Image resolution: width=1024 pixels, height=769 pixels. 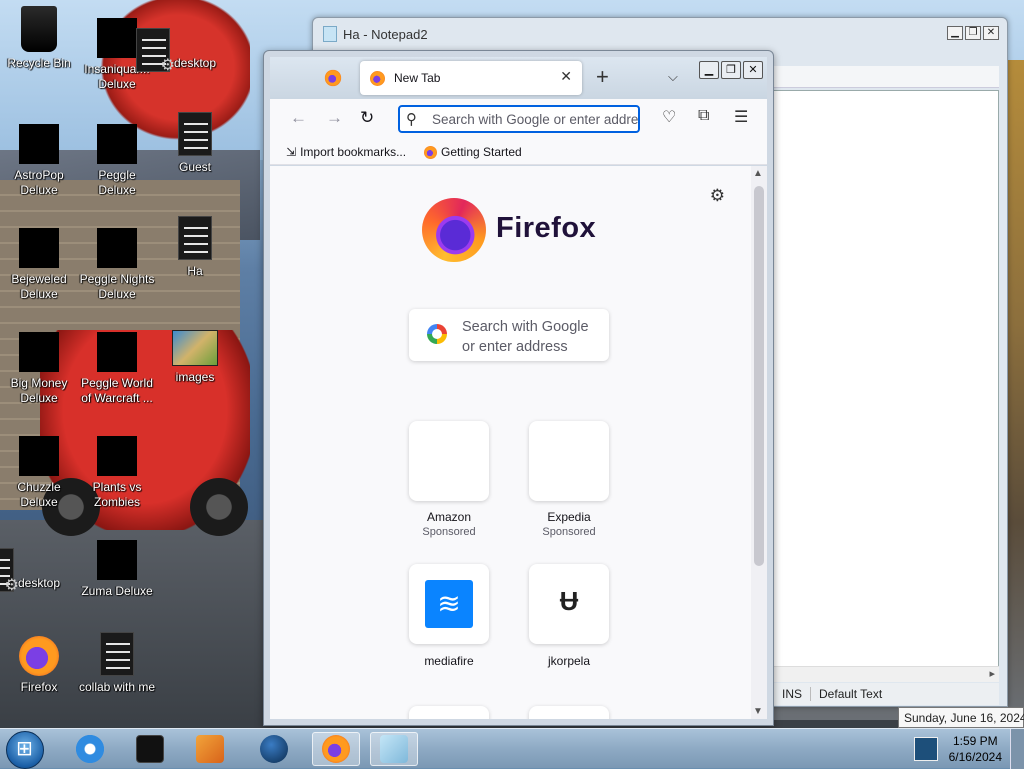 I want to click on desktop-icon-images: images, so click(x=195, y=357).